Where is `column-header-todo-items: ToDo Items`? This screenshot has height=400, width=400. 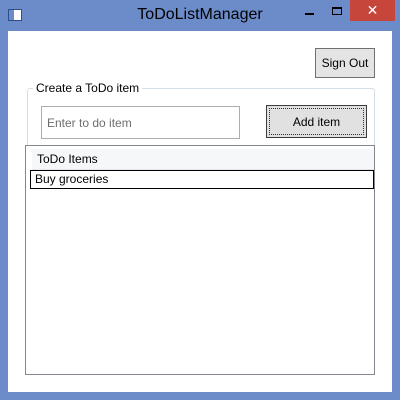 column-header-todo-items: ToDo Items is located at coordinates (203, 159).